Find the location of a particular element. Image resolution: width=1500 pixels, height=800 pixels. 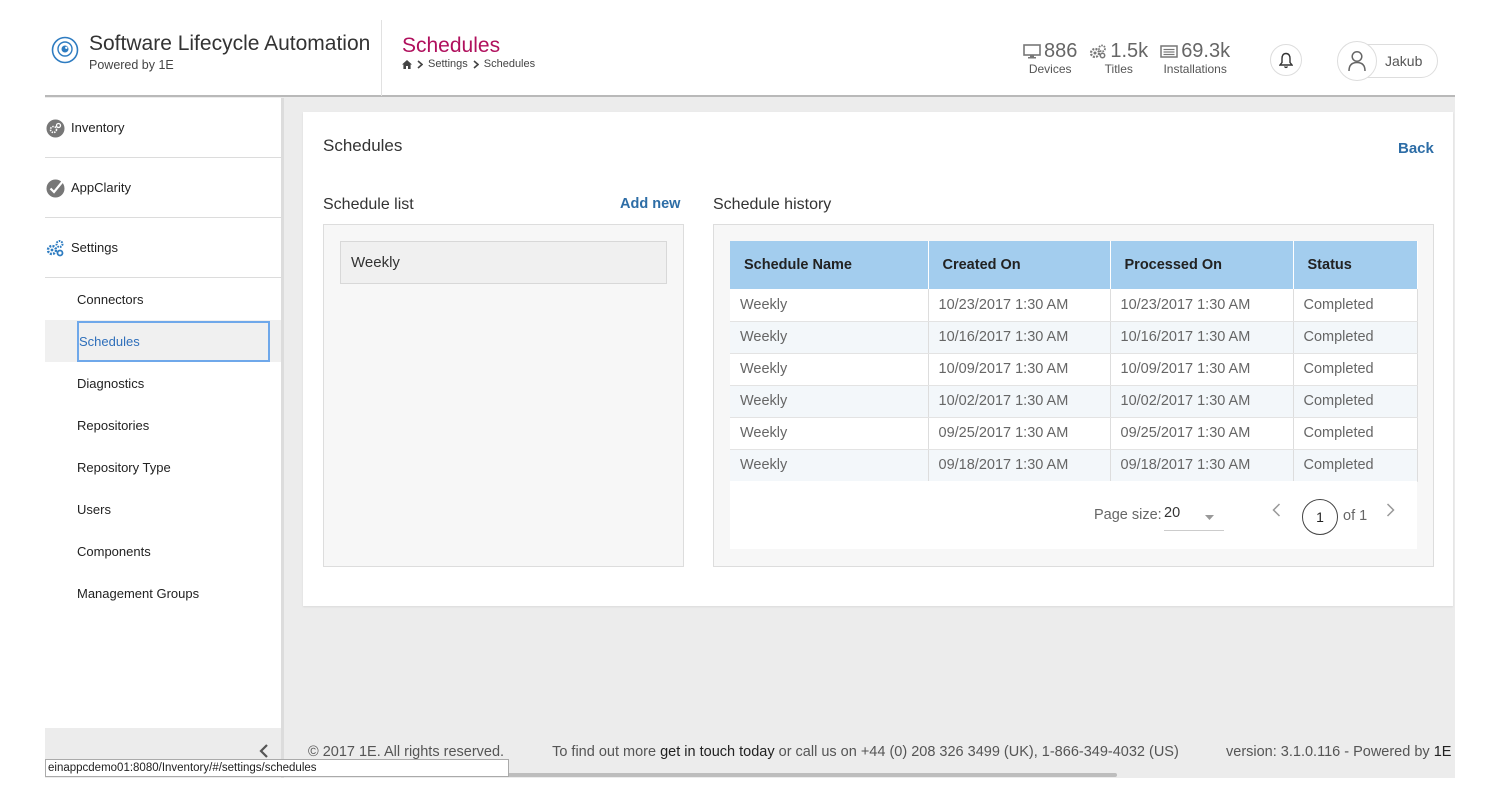

card-title: Schedules is located at coordinates (363, 145).